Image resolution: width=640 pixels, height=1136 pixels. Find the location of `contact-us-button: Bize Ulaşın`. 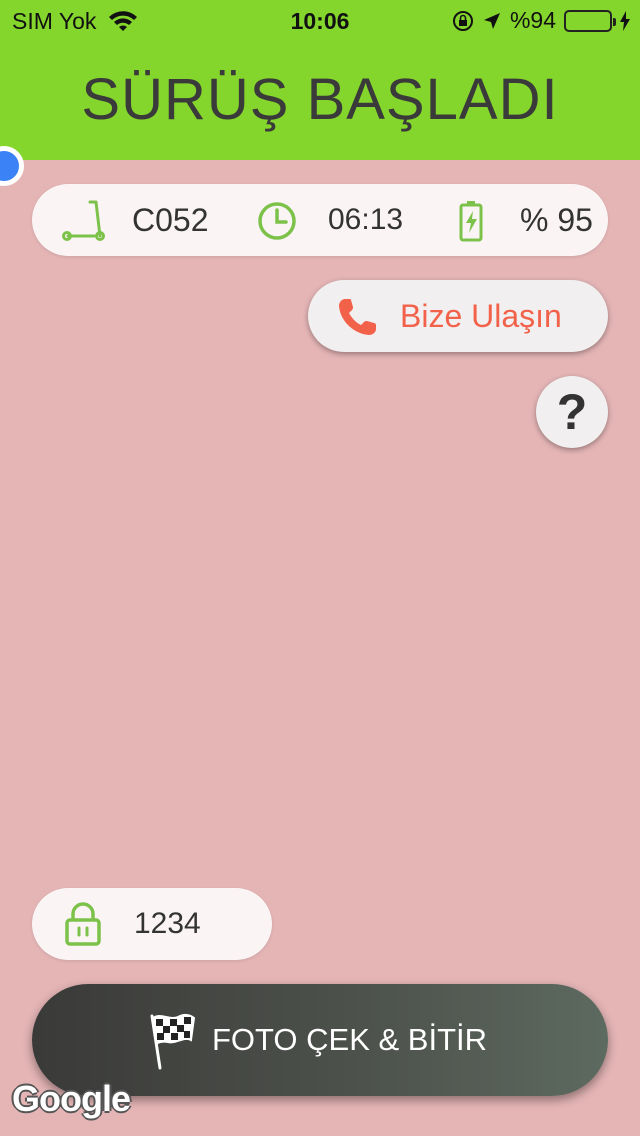

contact-us-button: Bize Ulaşın is located at coordinates (458, 316).